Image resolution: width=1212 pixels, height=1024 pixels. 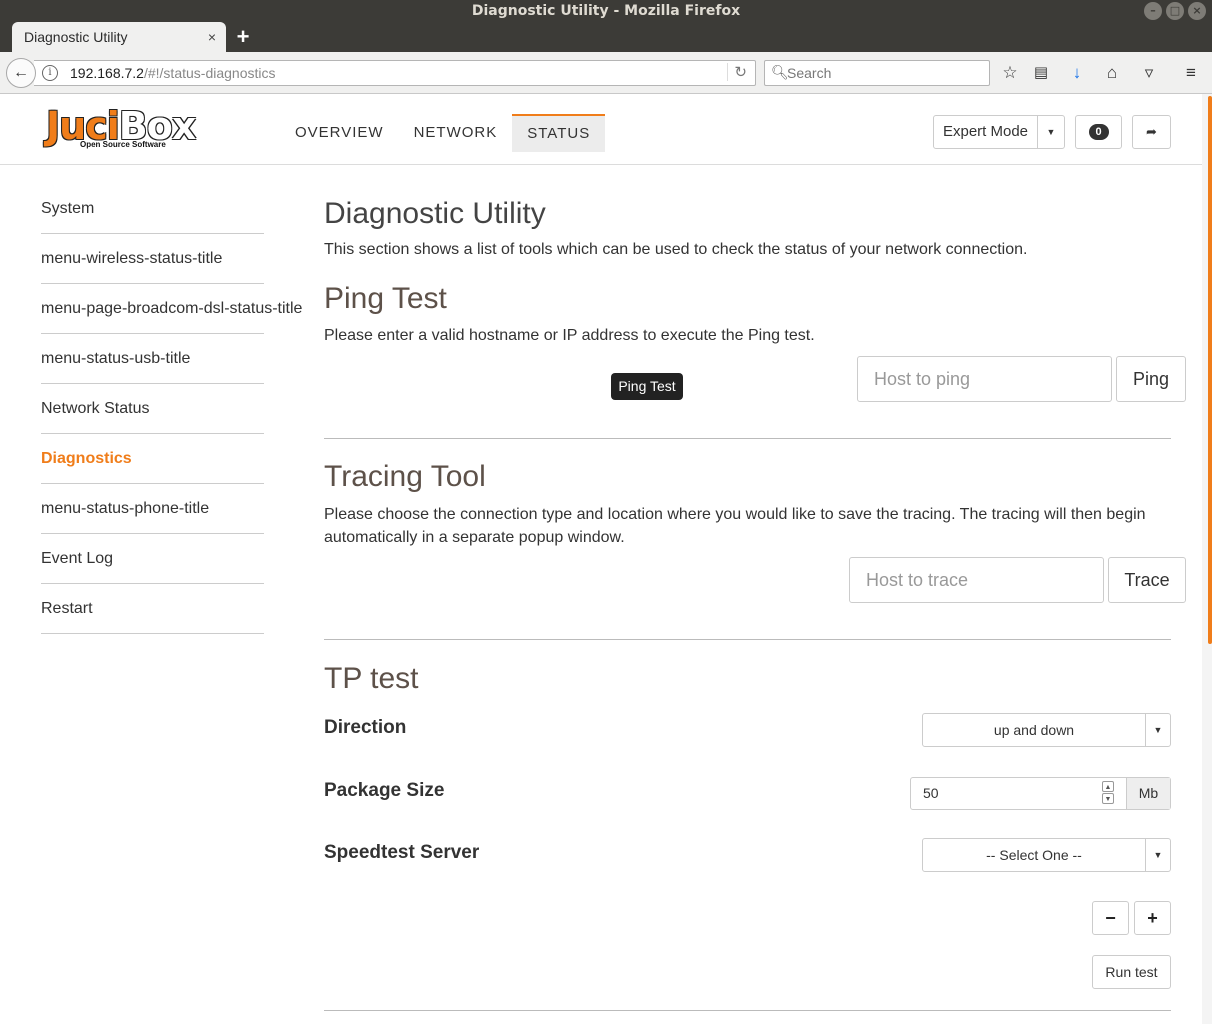 What do you see at coordinates (984, 379) in the screenshot?
I see `host-to-ping-input: Host to ping` at bounding box center [984, 379].